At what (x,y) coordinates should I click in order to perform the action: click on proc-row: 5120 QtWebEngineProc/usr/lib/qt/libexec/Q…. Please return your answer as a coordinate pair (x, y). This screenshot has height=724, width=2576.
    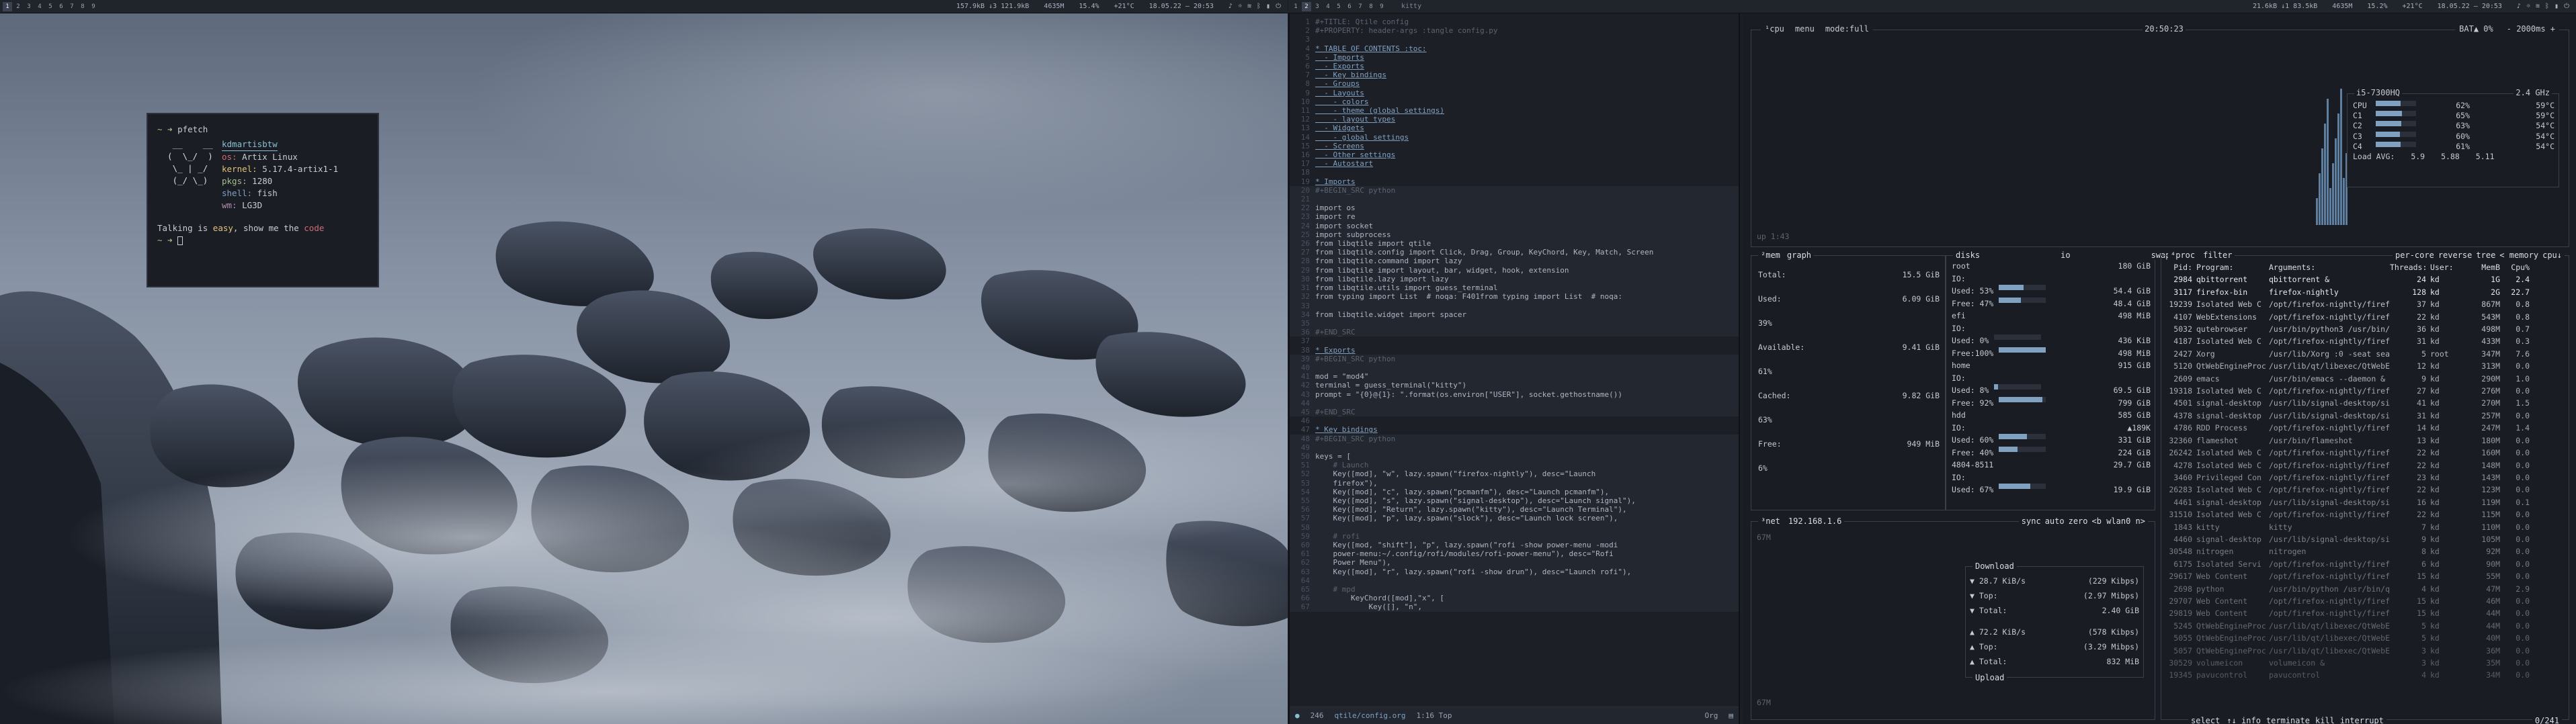
    Looking at the image, I should click on (2365, 366).